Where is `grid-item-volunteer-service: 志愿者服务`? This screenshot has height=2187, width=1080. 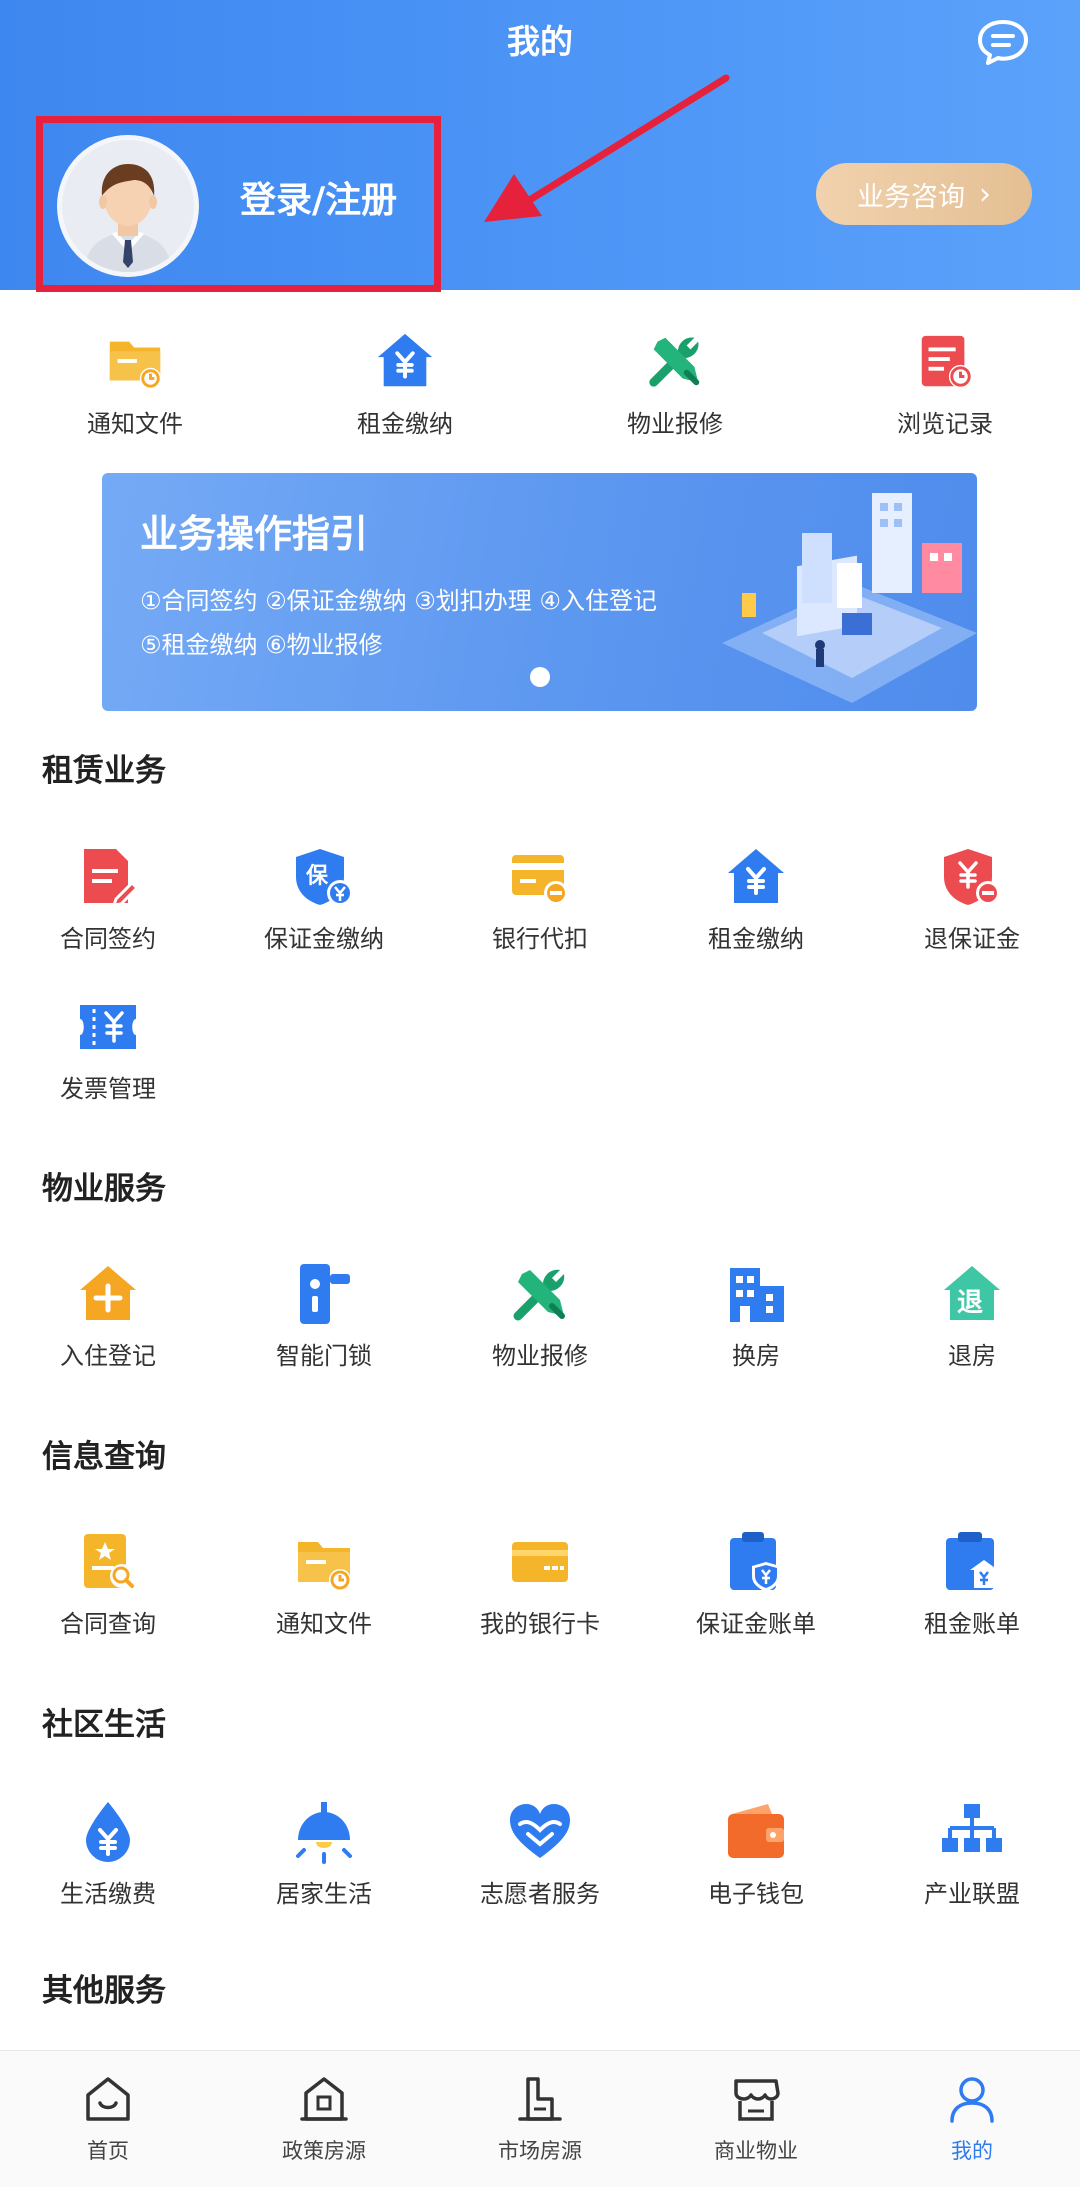 grid-item-volunteer-service: 志愿者服务 is located at coordinates (540, 1875).